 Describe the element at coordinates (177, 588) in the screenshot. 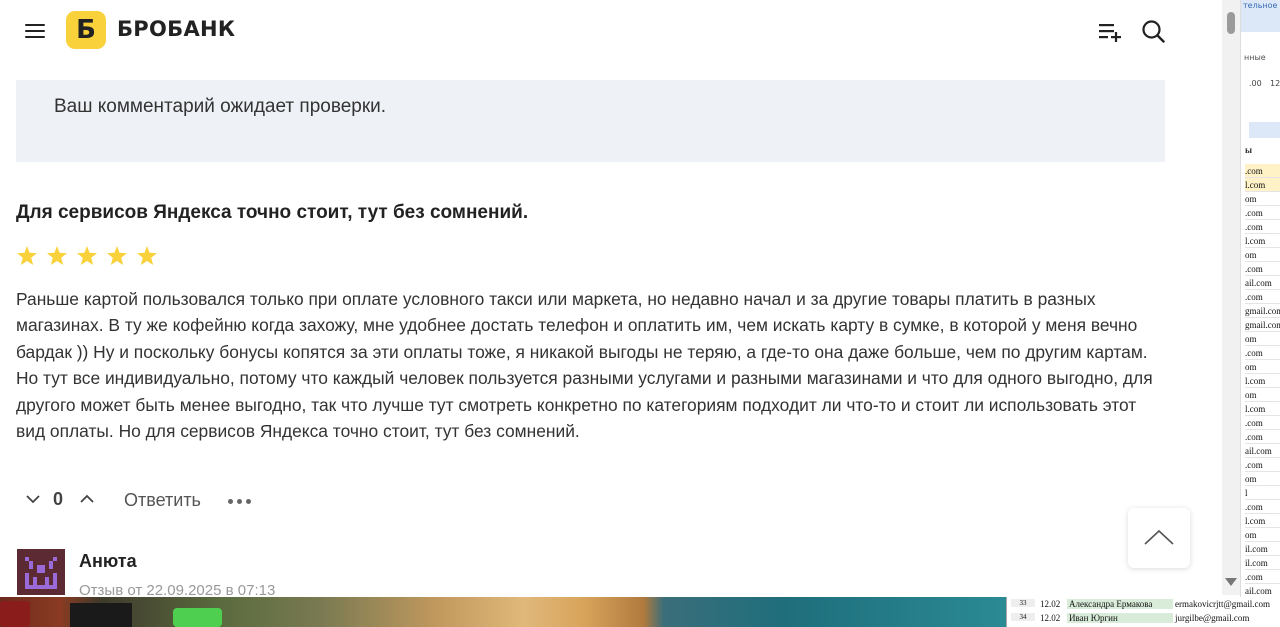

I see `review-date: Отзыв от 22.09.2025 в 07:13` at that location.